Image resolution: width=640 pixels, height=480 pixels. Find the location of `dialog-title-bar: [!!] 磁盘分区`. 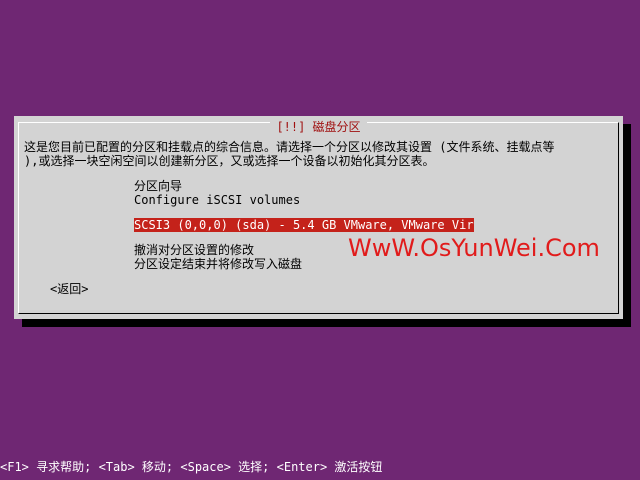

dialog-title-bar: [!!] 磁盘分区 is located at coordinates (318, 127).